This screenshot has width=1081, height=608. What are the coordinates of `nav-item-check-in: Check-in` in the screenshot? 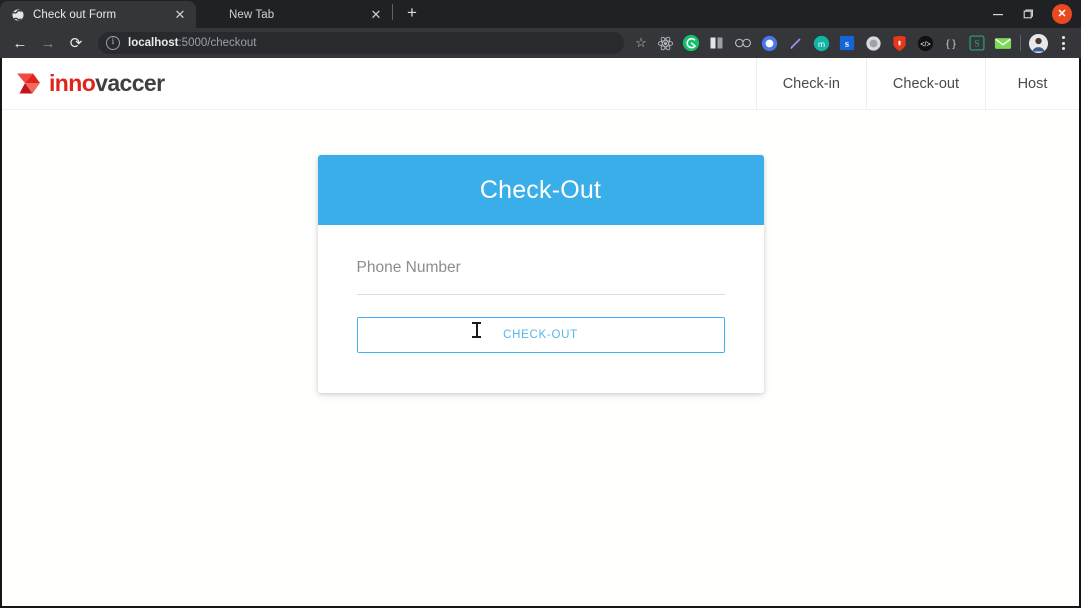 It's located at (810, 83).